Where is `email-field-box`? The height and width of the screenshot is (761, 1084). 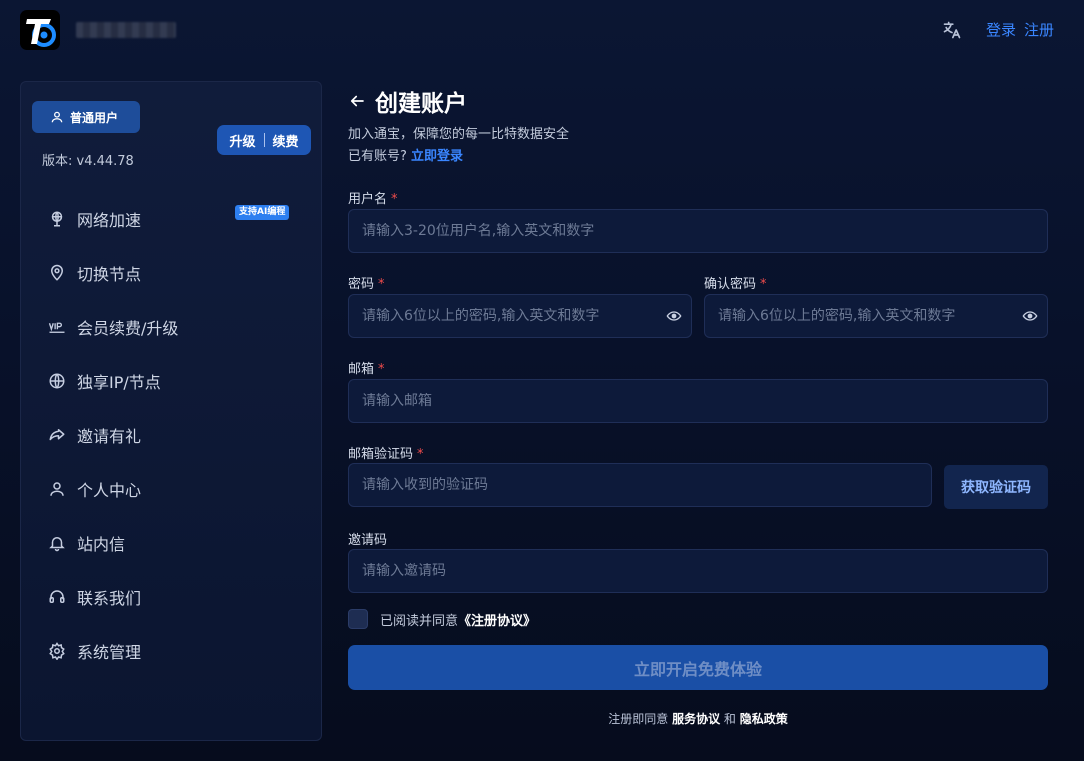
email-field-box is located at coordinates (698, 401).